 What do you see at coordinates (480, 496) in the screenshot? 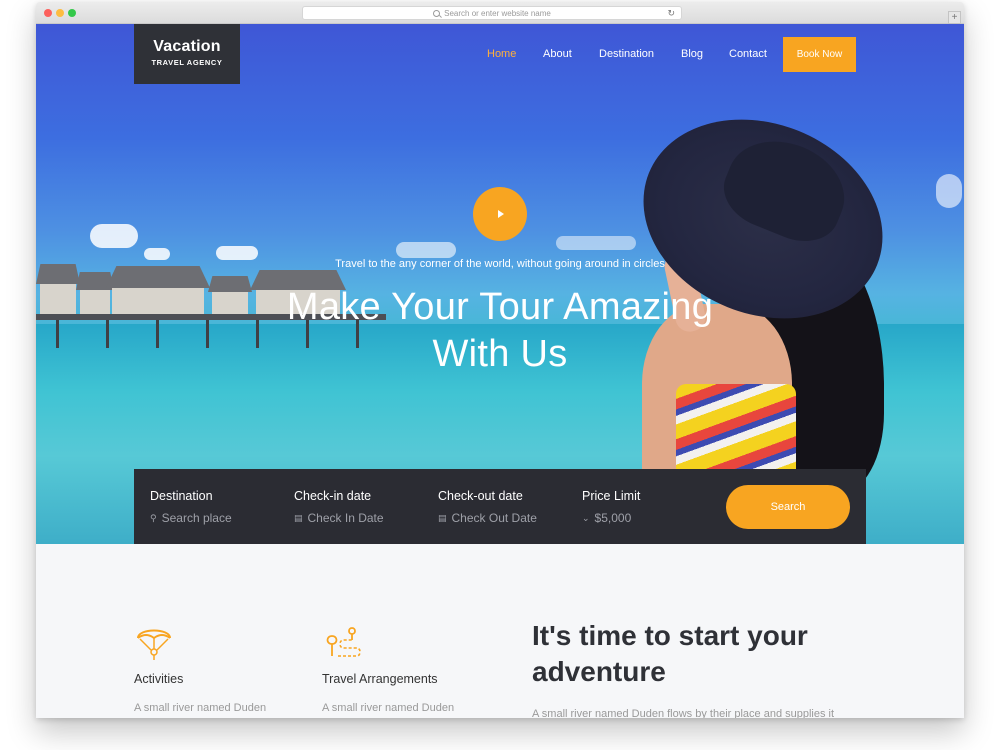
I see `check-out-label: Check-out date` at bounding box center [480, 496].